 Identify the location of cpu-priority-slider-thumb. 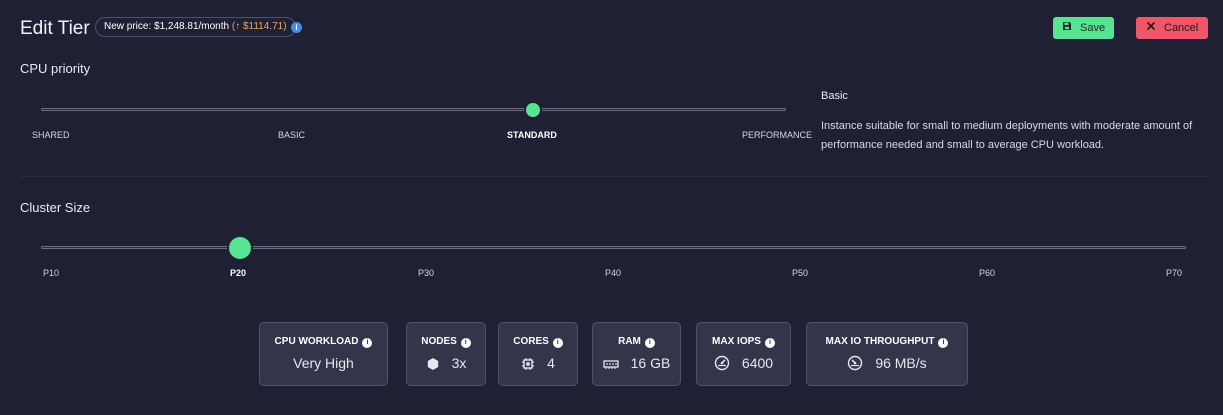
(533, 110).